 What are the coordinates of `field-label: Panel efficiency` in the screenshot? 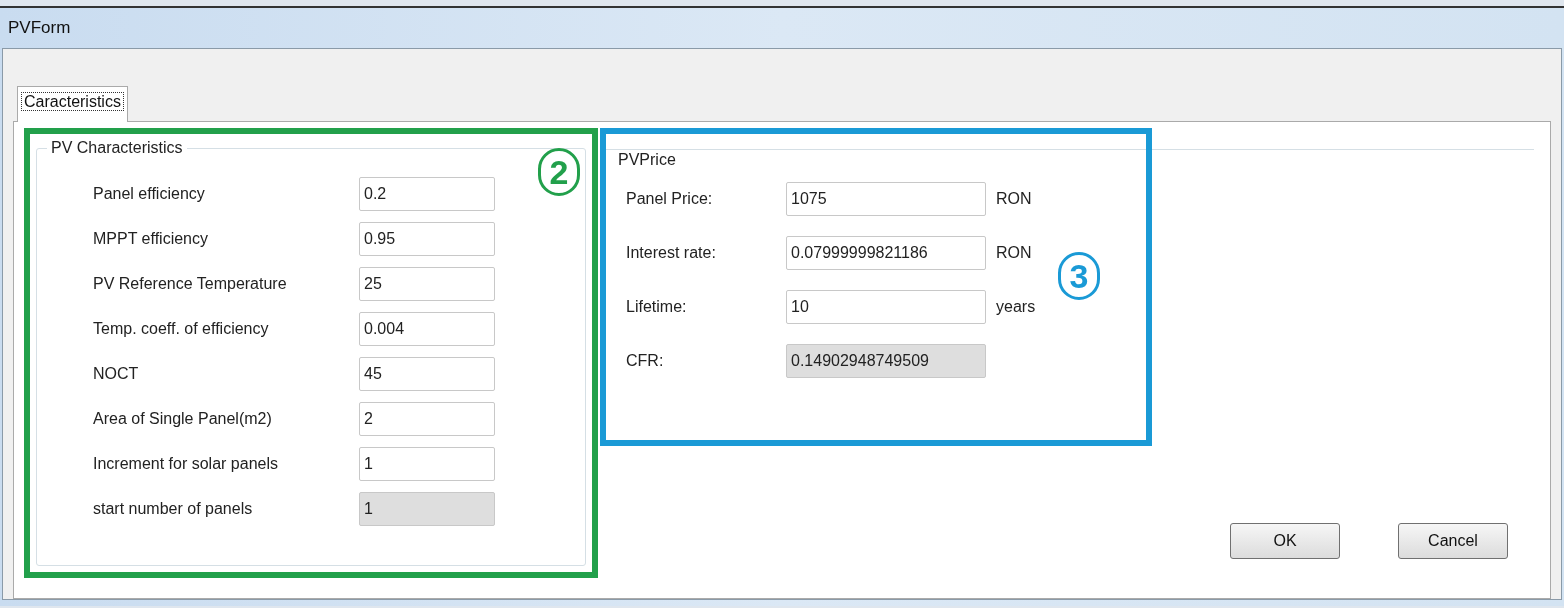 It's located at (149, 194).